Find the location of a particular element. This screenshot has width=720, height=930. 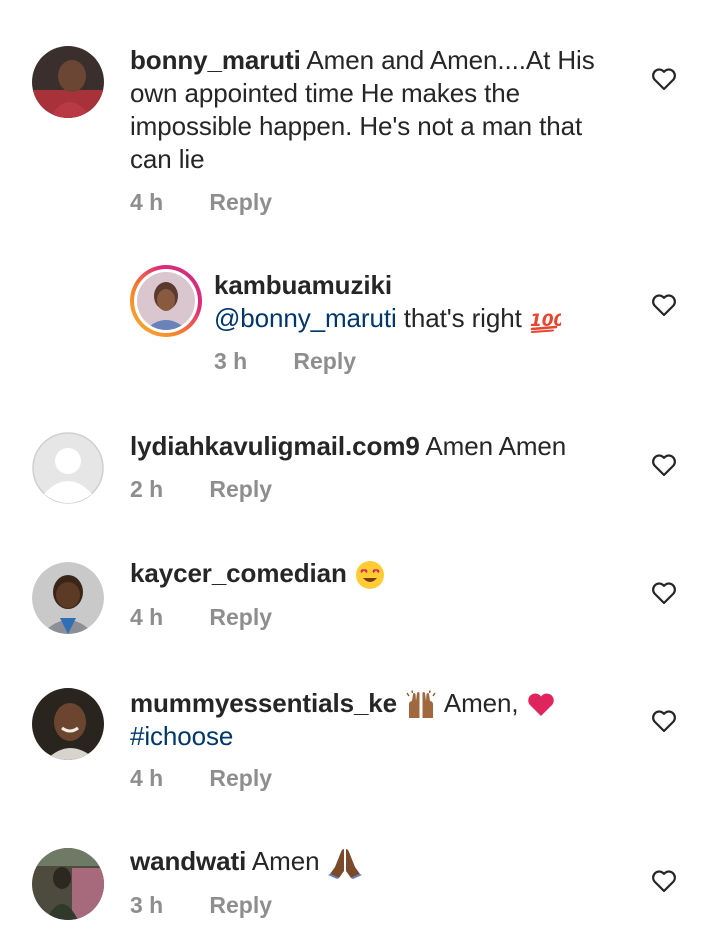

comment-text: mummyessentials_ke Amen, #ichoose is located at coordinates (380, 720).